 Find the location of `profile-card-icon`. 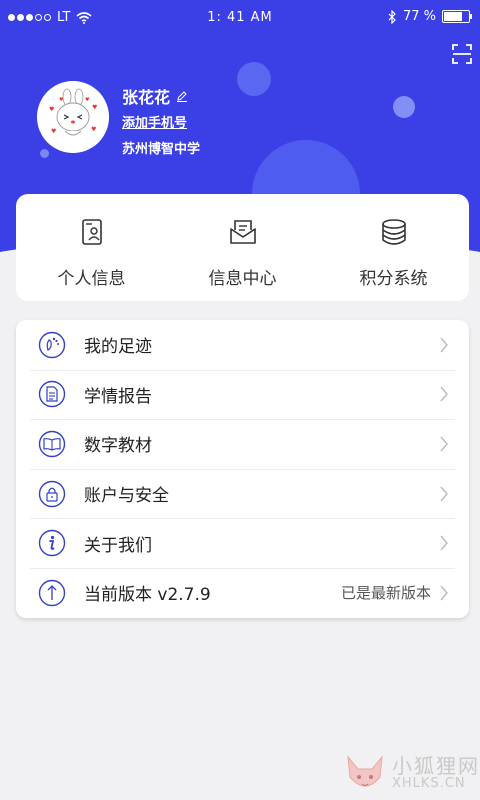

profile-card-icon is located at coordinates (91, 232).